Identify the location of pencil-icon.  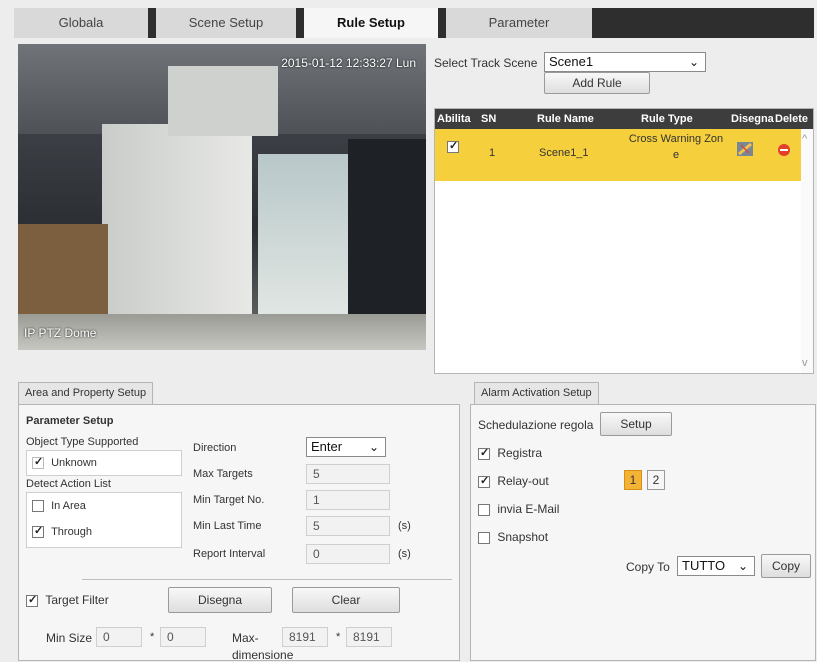
(746, 150).